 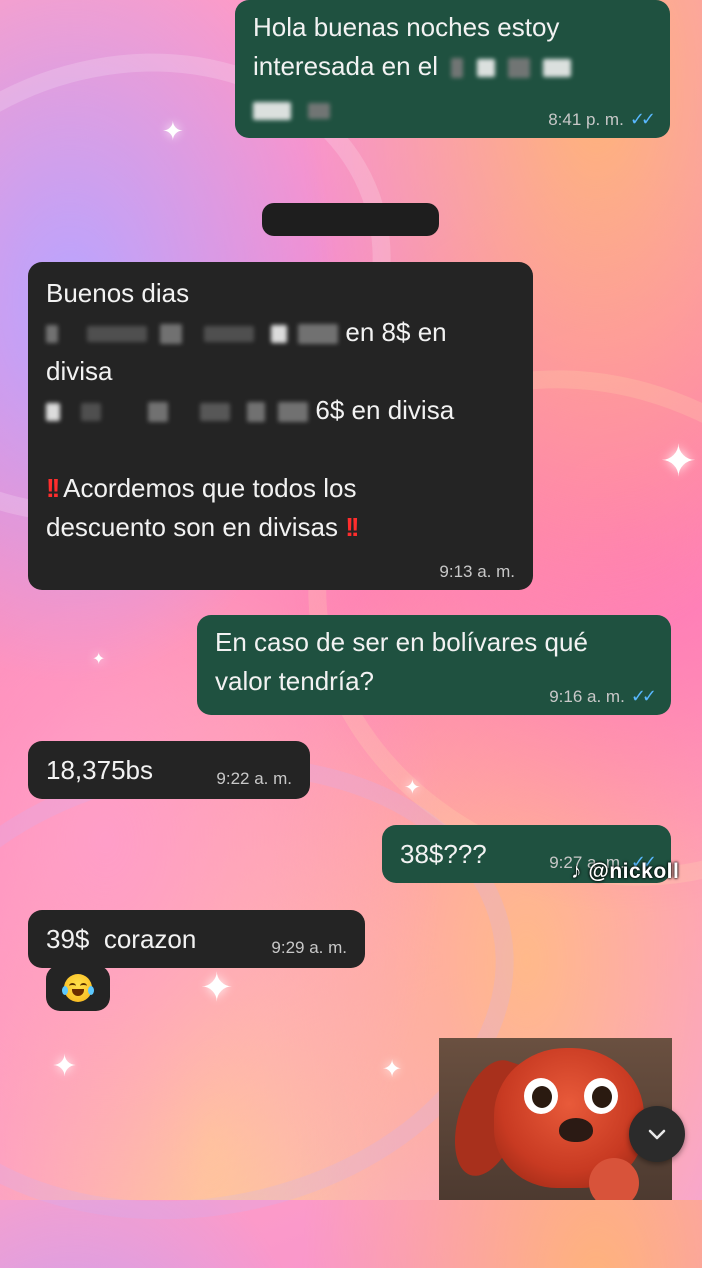 What do you see at coordinates (196, 939) in the screenshot?
I see `message-incoming-3: 39$ corazon 9:29 a. m.` at bounding box center [196, 939].